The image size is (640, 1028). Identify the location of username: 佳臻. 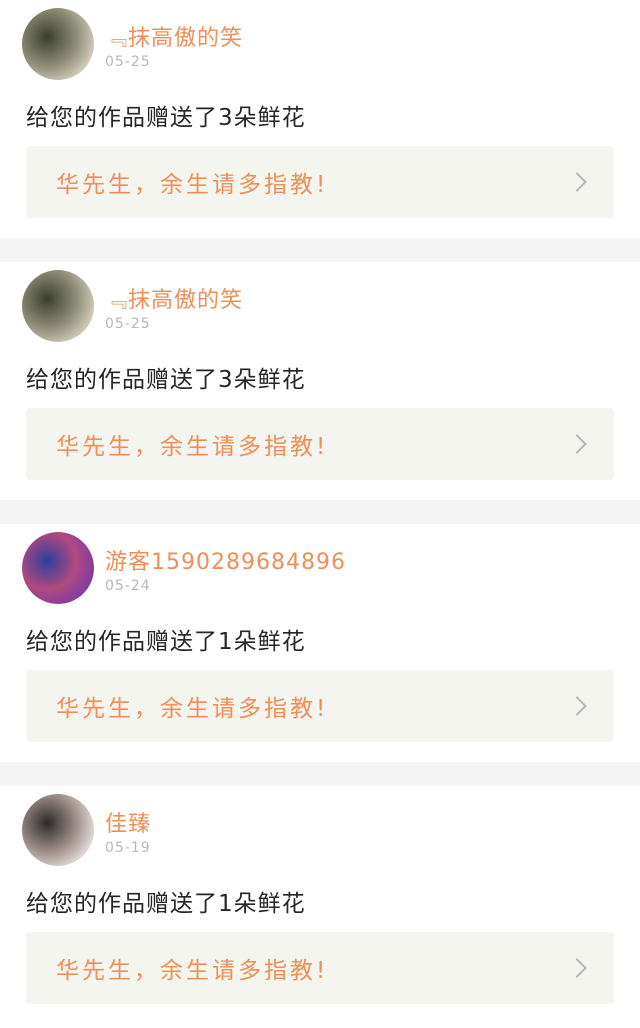
(128, 822).